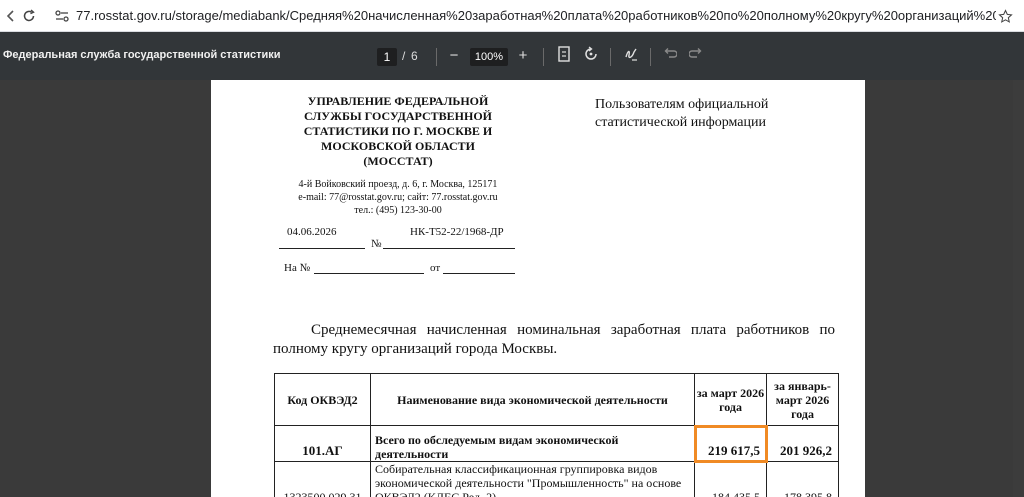 The image size is (1024, 497). What do you see at coordinates (414, 56) in the screenshot?
I see `page-total: 6` at bounding box center [414, 56].